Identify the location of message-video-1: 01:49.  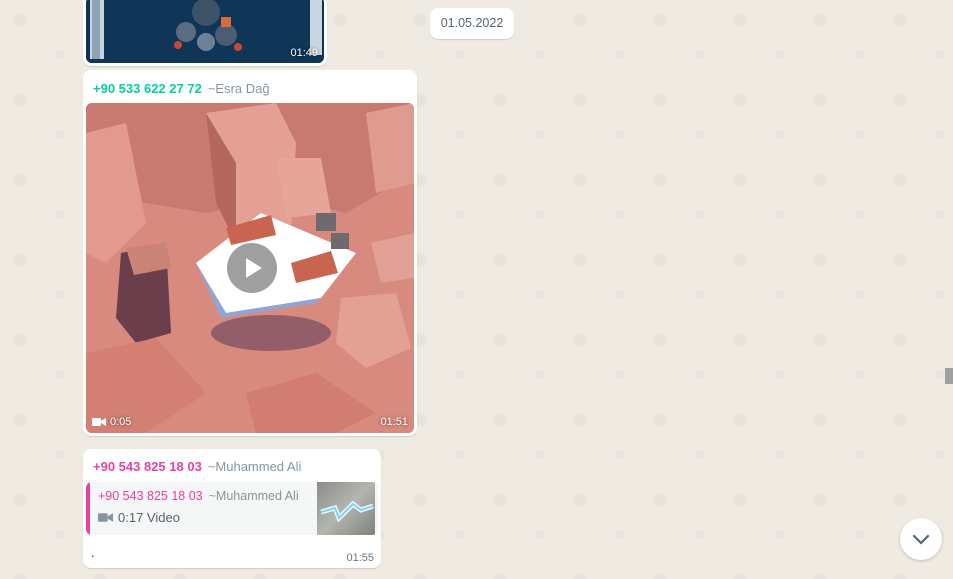
(205, 33).